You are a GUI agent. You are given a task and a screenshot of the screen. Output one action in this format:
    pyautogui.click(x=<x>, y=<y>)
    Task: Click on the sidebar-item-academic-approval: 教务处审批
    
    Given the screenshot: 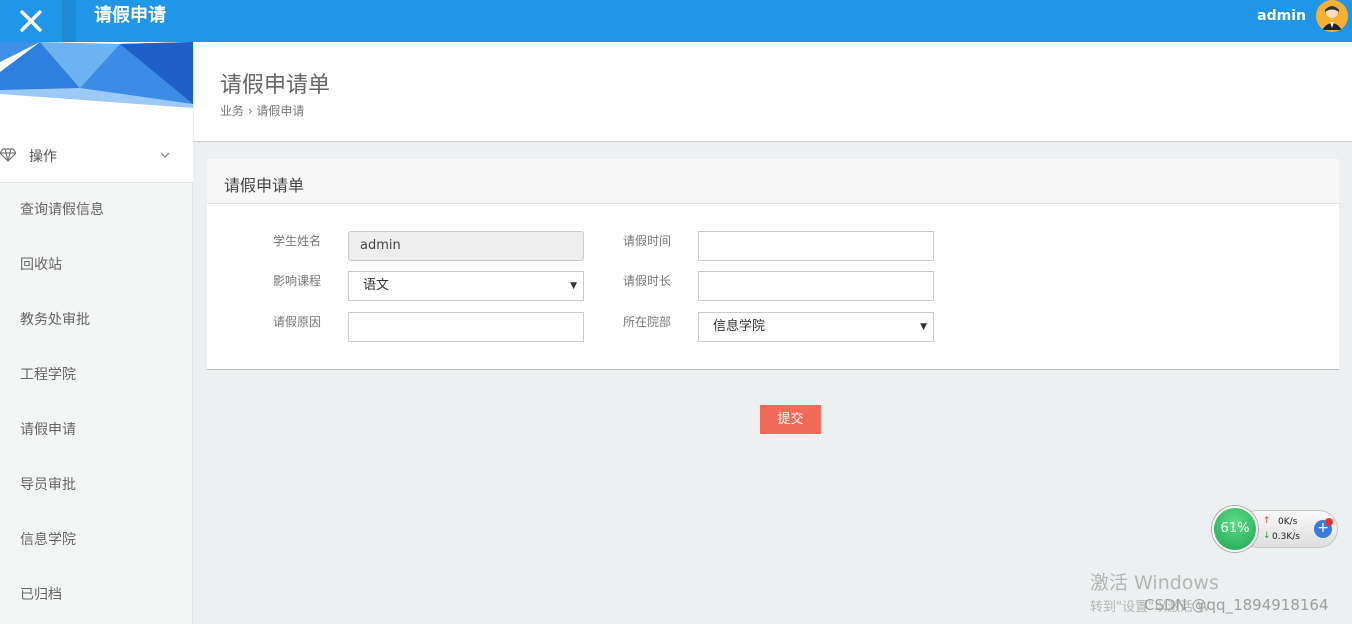 What is the action you would take?
    pyautogui.click(x=96, y=320)
    